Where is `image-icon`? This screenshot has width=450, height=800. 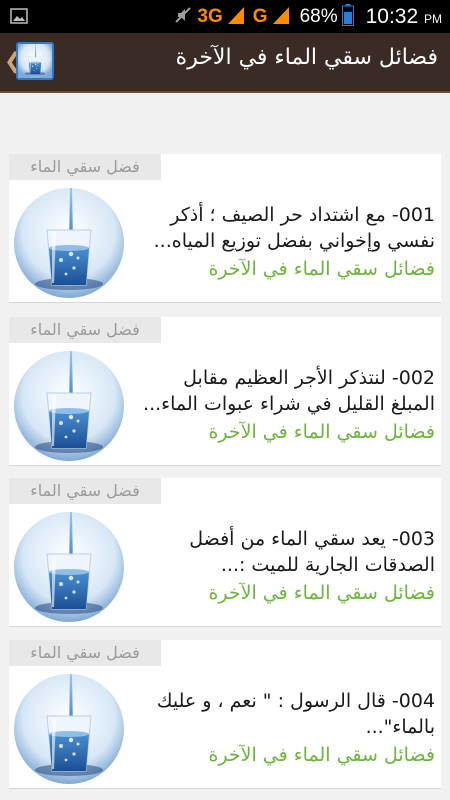
image-icon is located at coordinates (19, 18).